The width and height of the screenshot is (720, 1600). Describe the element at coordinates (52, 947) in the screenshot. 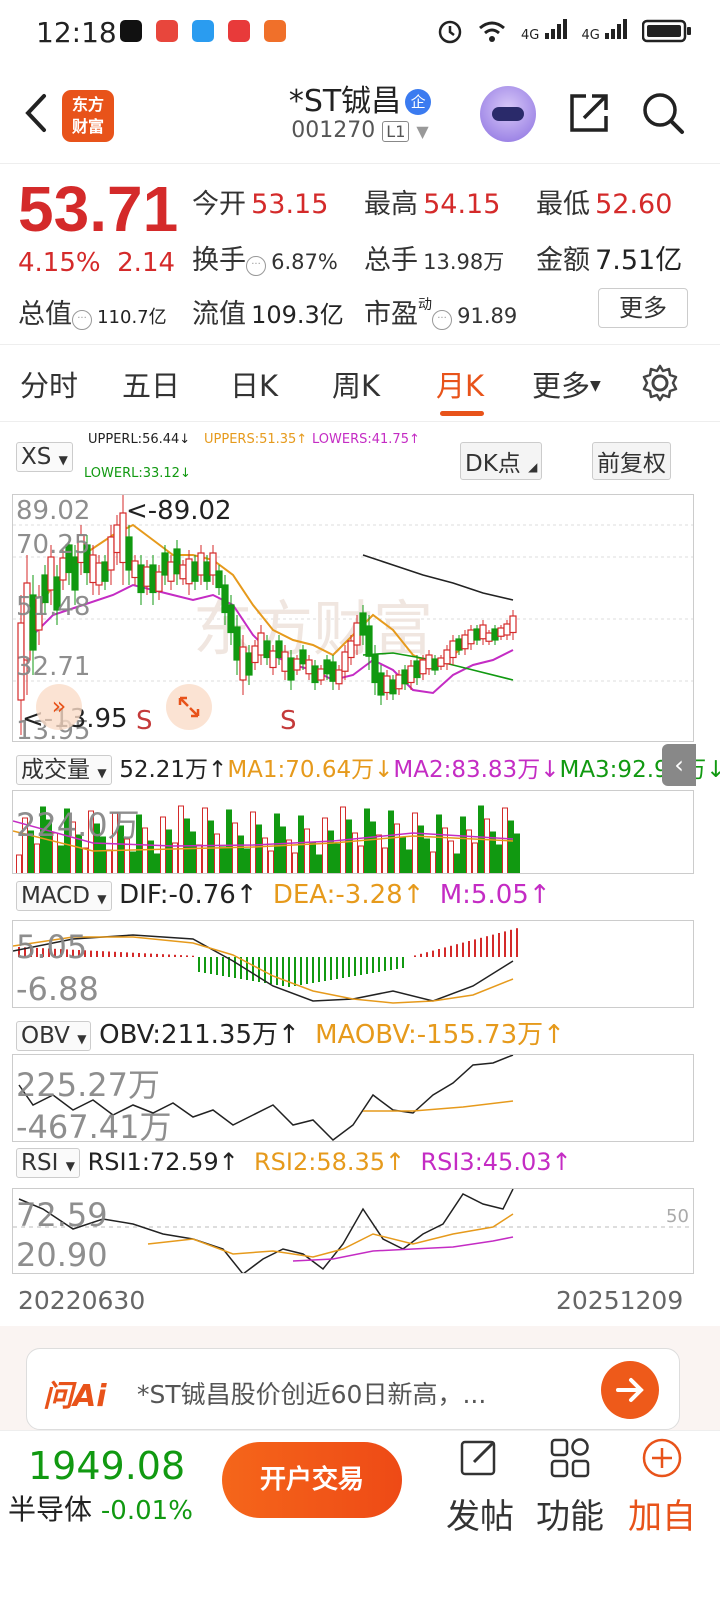

I see `macd-ylabel-1: 5.05` at that location.